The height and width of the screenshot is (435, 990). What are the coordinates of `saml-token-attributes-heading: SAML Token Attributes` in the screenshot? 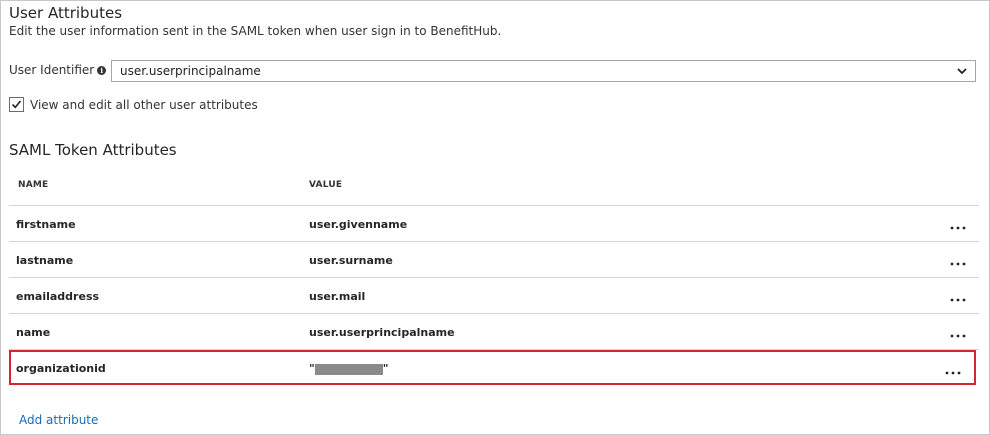 It's located at (93, 150).